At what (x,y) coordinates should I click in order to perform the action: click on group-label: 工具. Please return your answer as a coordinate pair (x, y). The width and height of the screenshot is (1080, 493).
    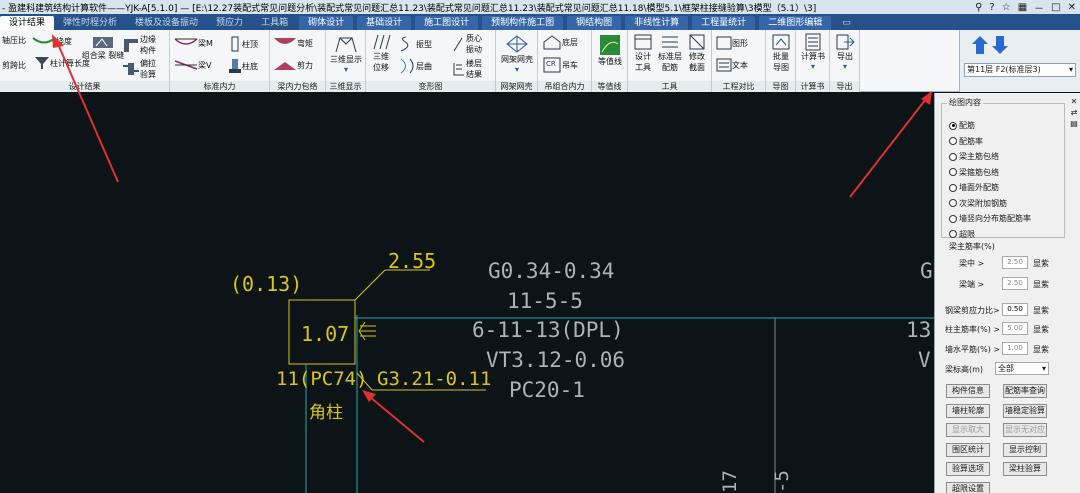
    Looking at the image, I should click on (669, 86).